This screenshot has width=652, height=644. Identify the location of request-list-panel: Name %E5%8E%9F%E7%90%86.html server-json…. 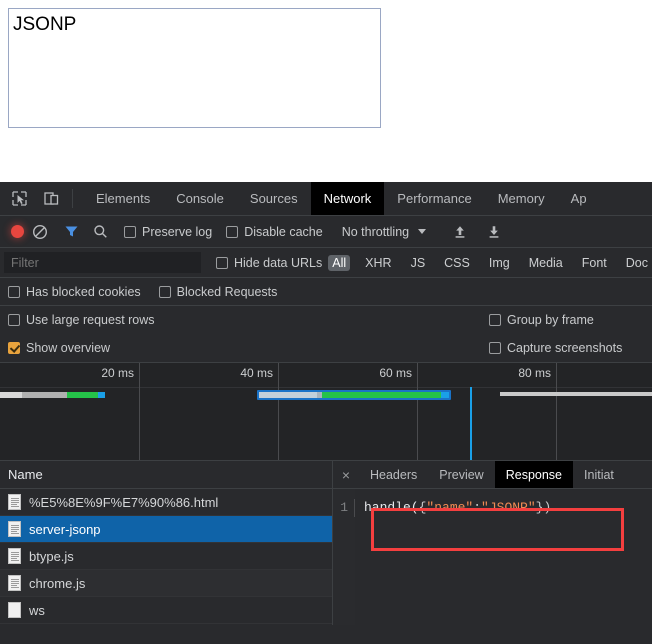
(166, 543).